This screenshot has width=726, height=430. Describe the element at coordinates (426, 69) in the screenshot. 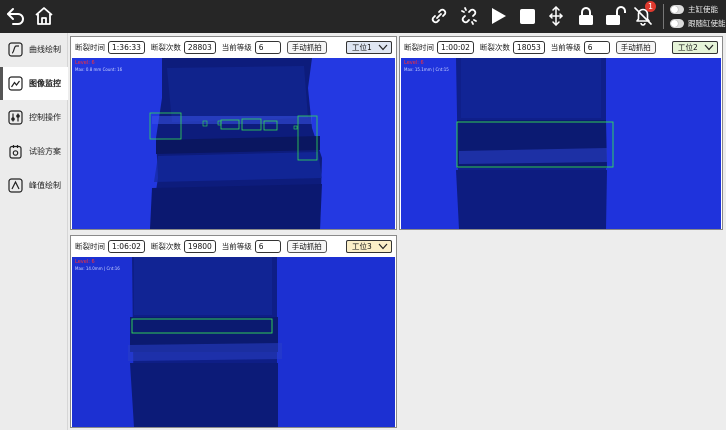

I see `overlay-info-text: Max: 15.1mm | Cnt:15` at that location.